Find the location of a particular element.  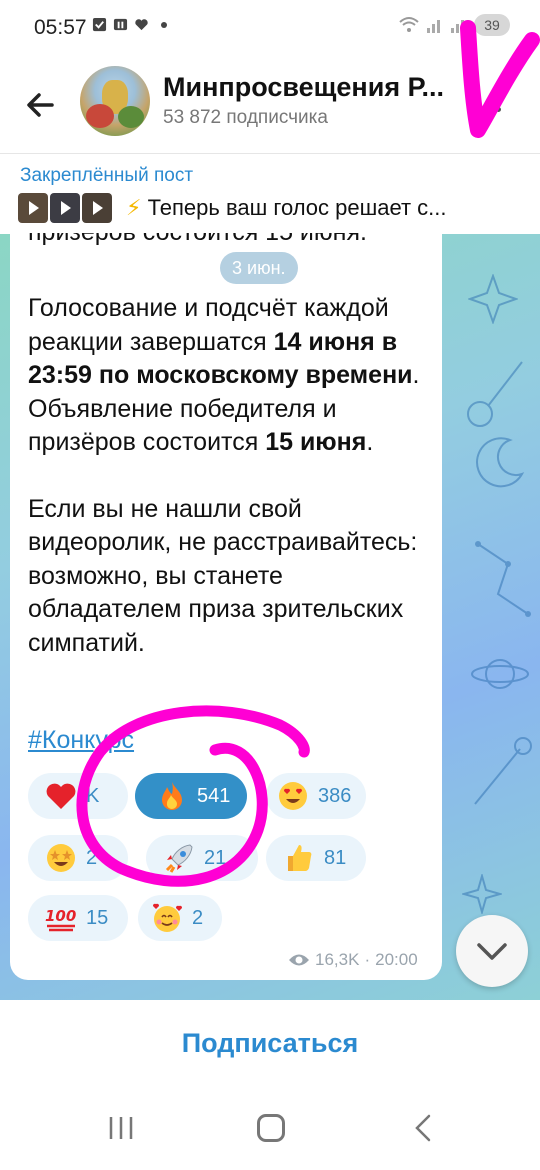

message-meta: 16,3K · 20:00 is located at coordinates (353, 960).